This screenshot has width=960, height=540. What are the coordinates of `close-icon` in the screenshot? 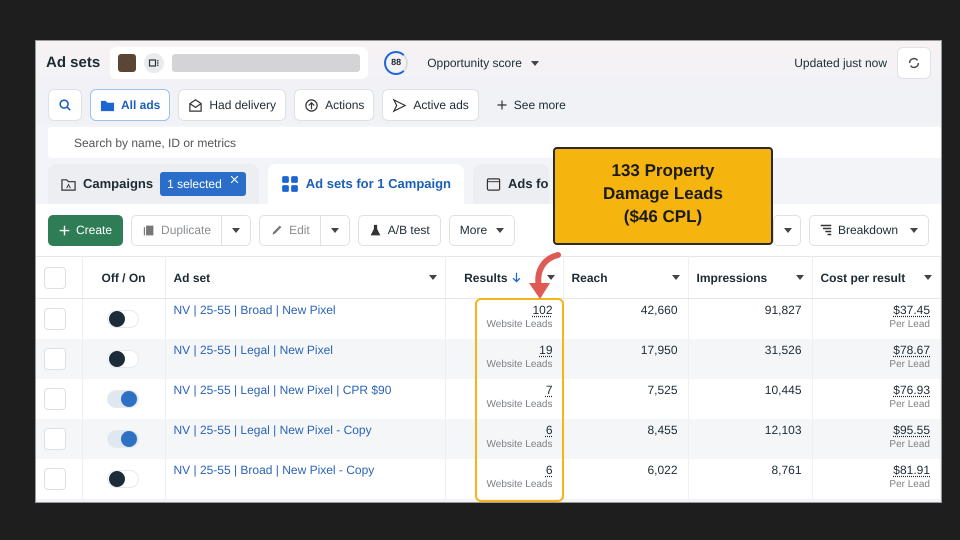 It's located at (234, 179).